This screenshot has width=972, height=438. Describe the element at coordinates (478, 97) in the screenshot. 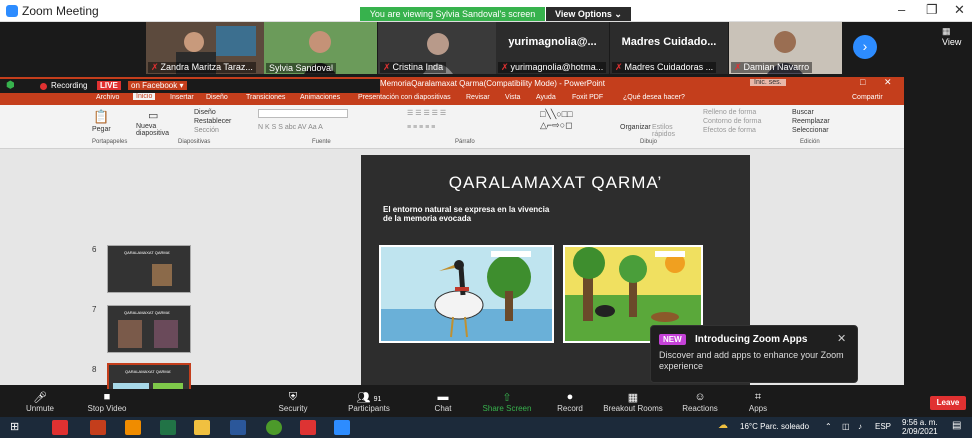

I see `tab-revisar: Revisar` at that location.